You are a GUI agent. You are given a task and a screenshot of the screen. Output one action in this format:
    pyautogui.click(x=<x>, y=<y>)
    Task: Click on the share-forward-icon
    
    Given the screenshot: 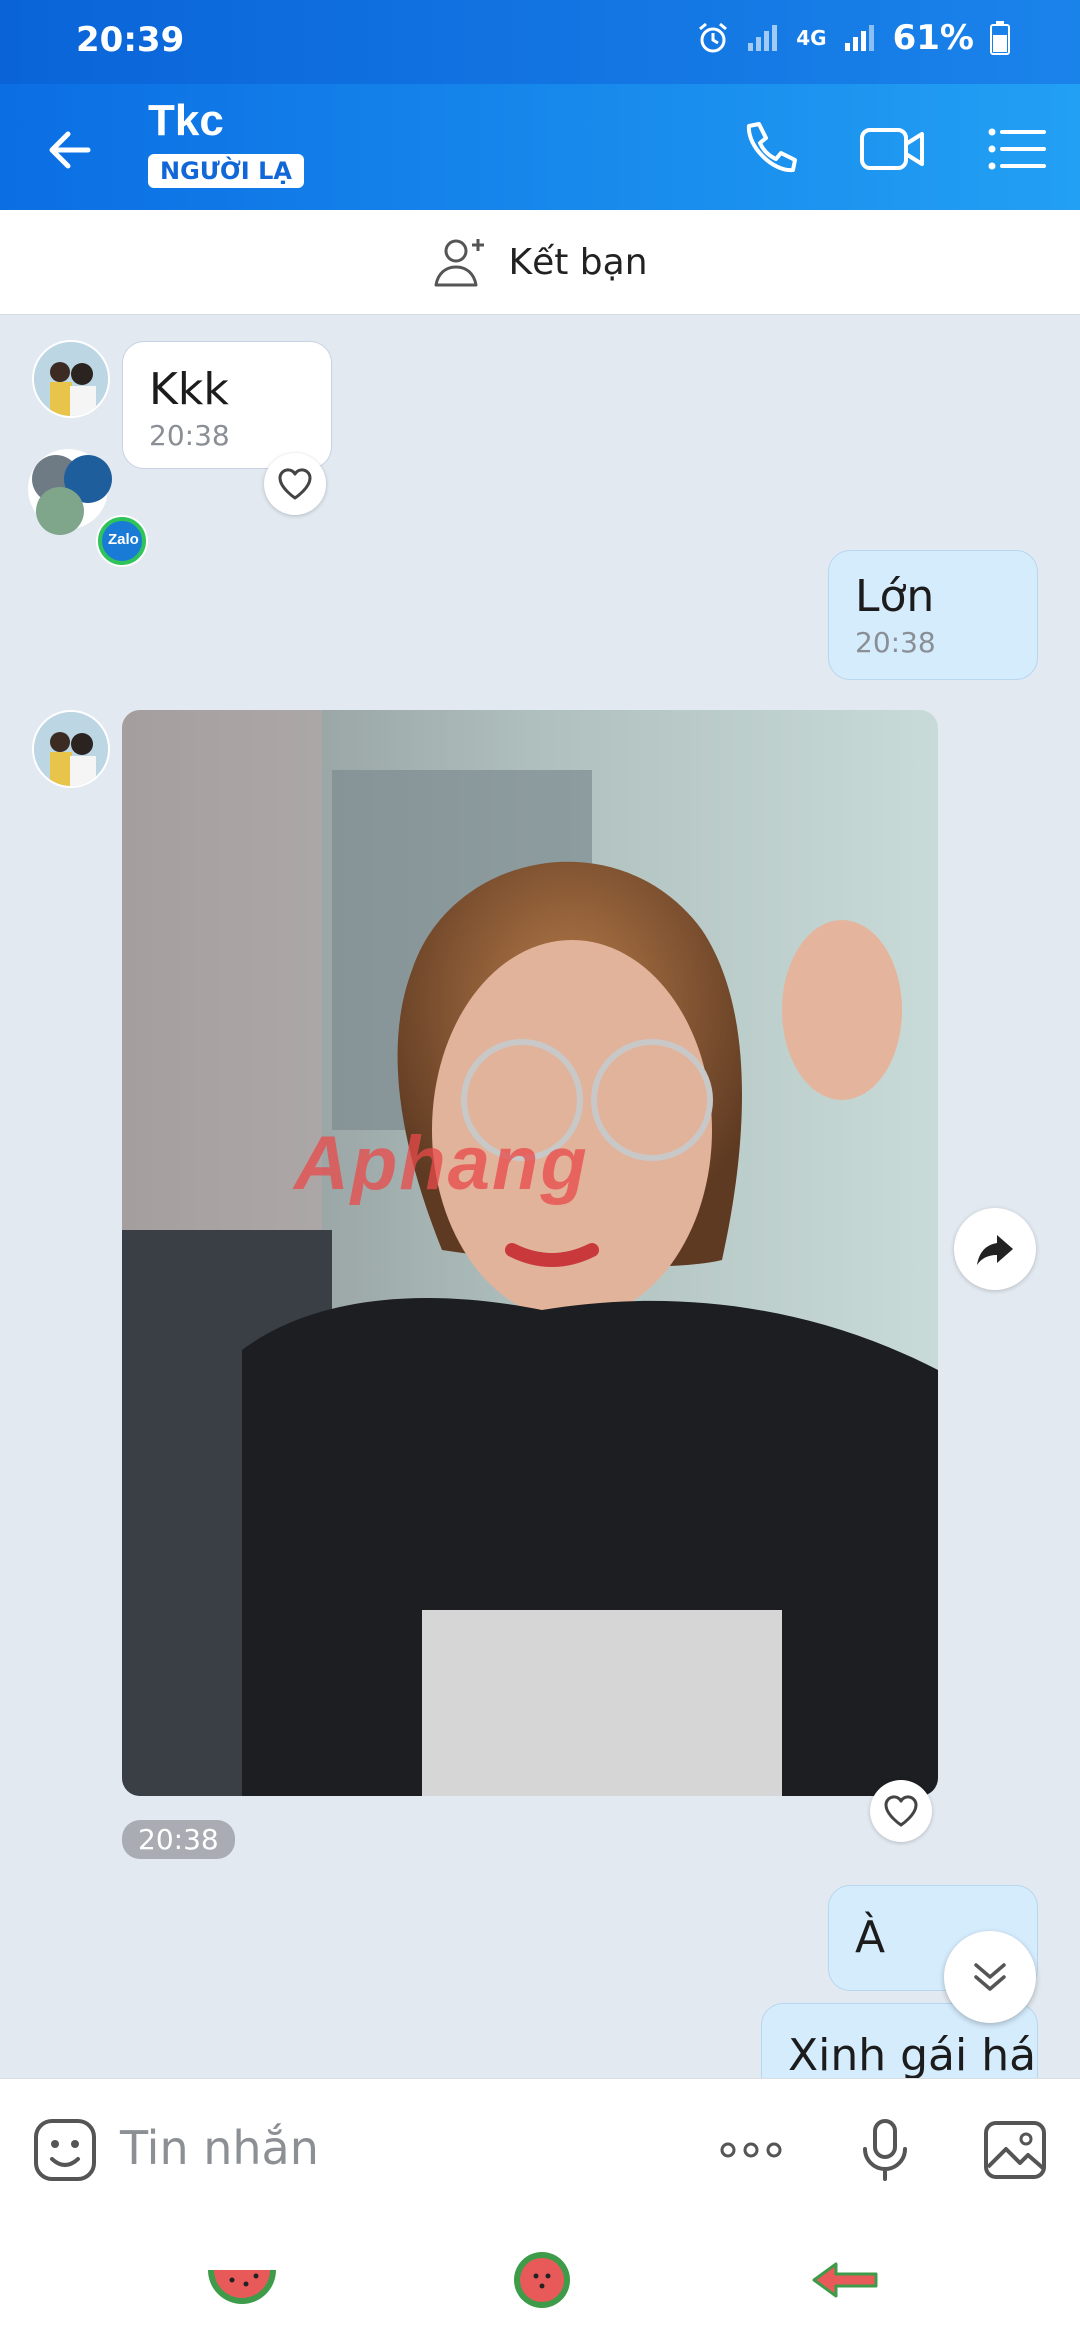 What is the action you would take?
    pyautogui.click(x=995, y=1250)
    